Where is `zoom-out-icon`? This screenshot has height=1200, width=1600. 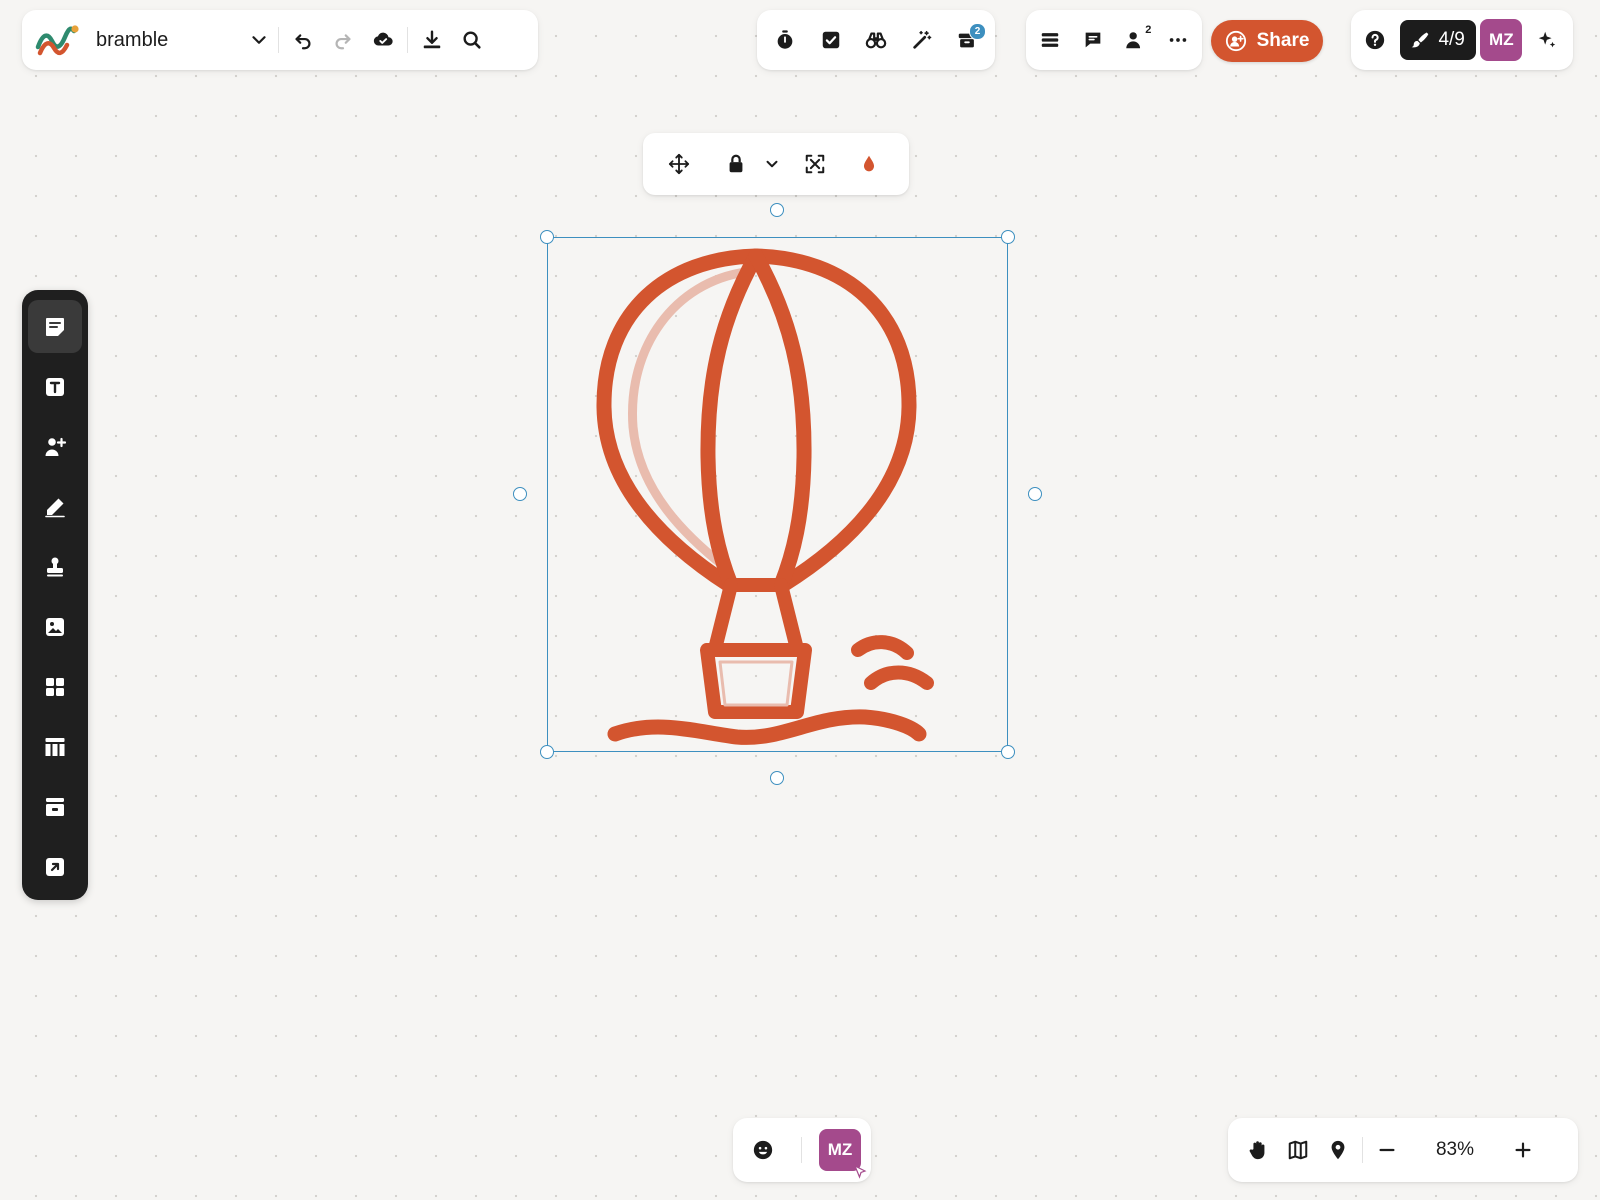 zoom-out-icon is located at coordinates (1387, 1150).